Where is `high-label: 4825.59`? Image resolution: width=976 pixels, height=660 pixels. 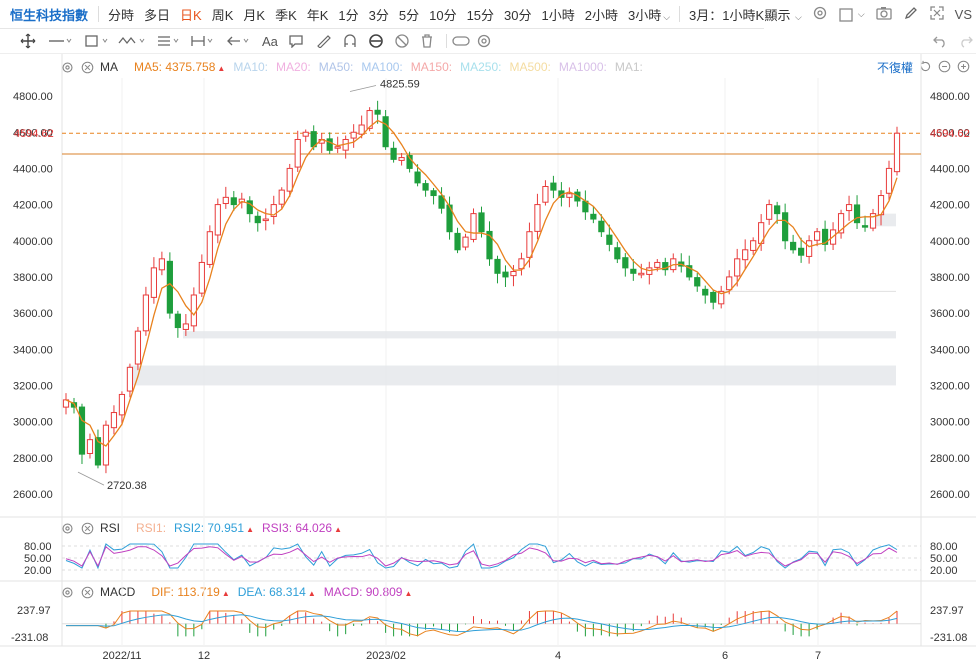
high-label: 4825.59 is located at coordinates (400, 84).